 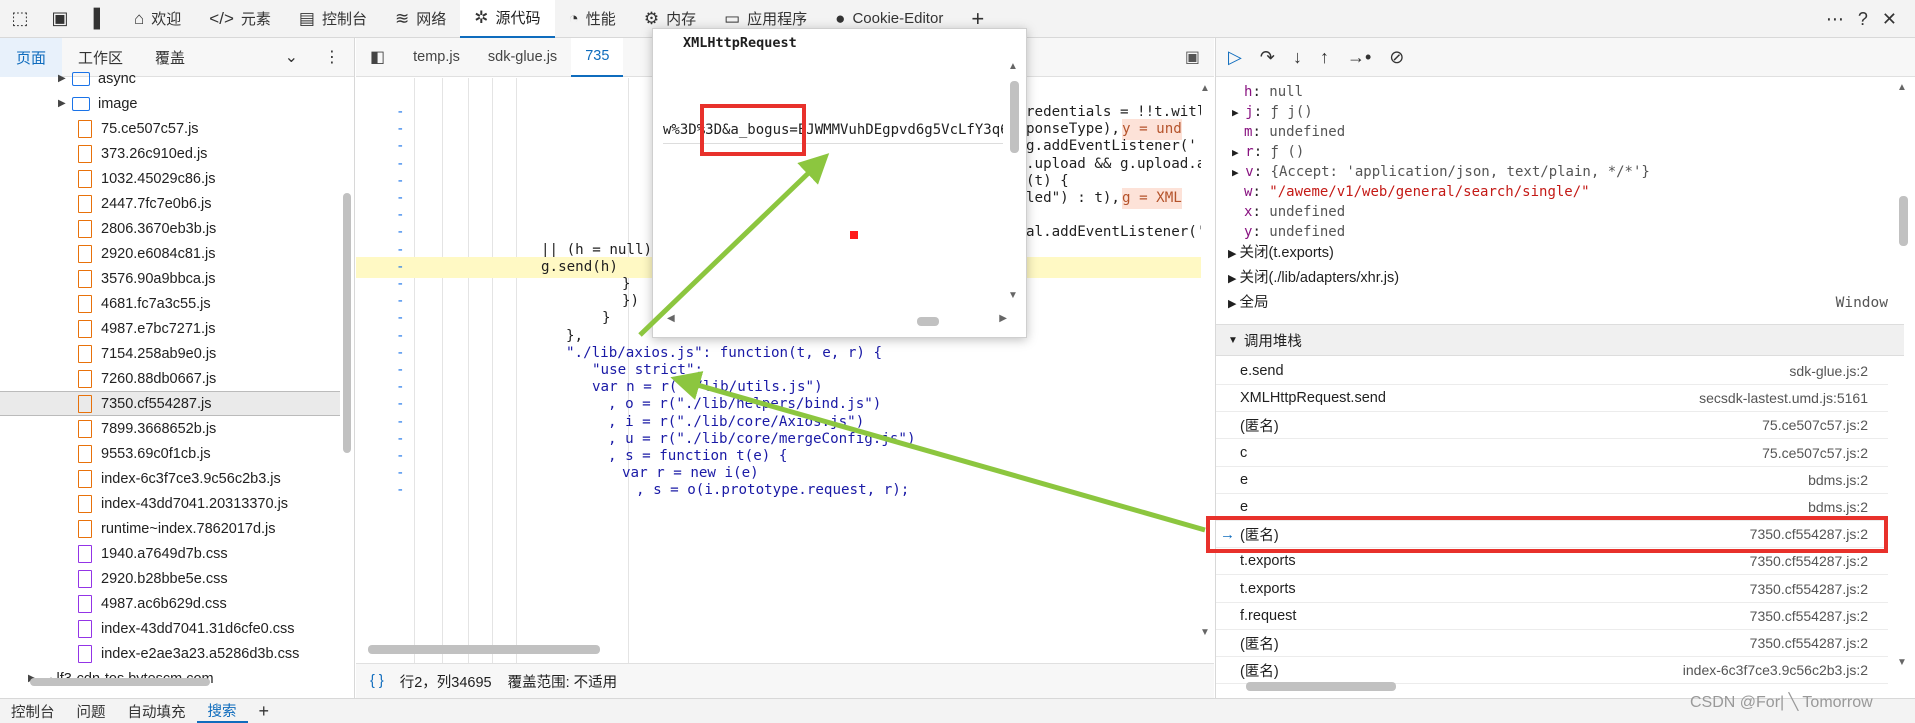 What do you see at coordinates (1297, 57) in the screenshot?
I see `step-into-icon: ↓` at bounding box center [1297, 57].